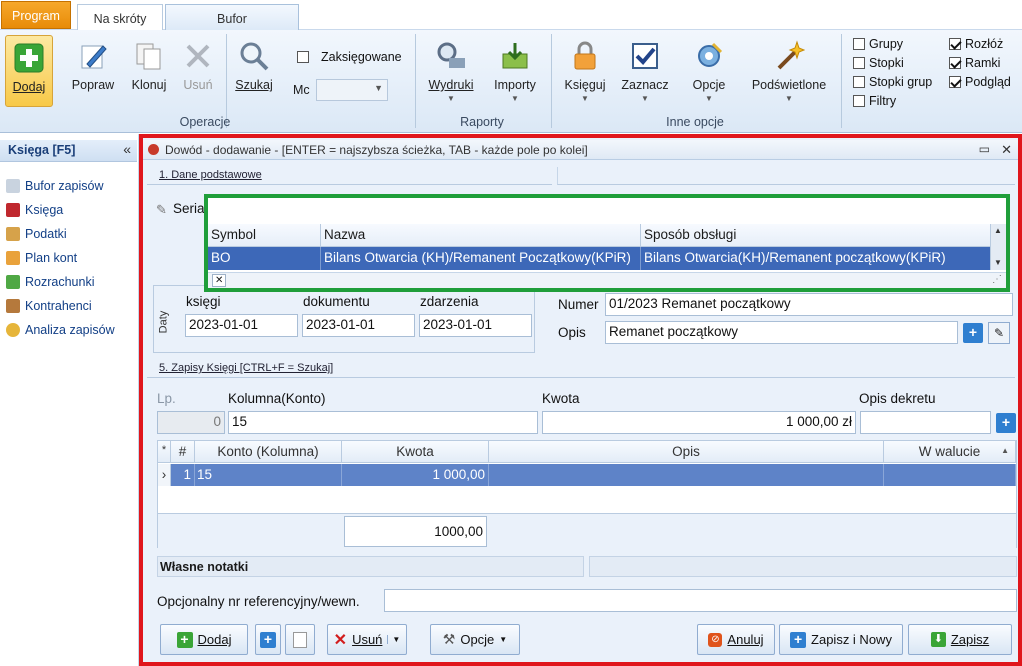 This screenshot has width=1022, height=666. I want to click on restore-icon: ▭, so click(984, 149).